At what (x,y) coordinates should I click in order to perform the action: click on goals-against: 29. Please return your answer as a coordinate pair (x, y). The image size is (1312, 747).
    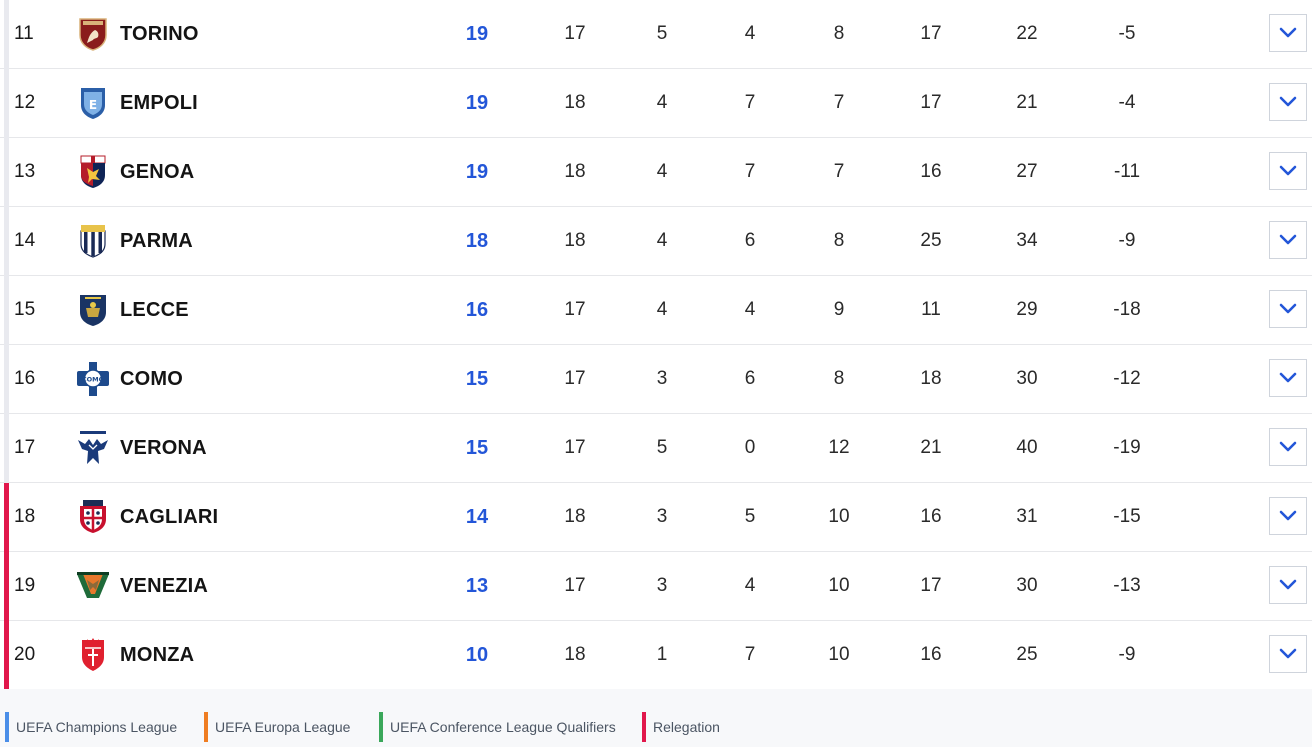
    Looking at the image, I should click on (1027, 309).